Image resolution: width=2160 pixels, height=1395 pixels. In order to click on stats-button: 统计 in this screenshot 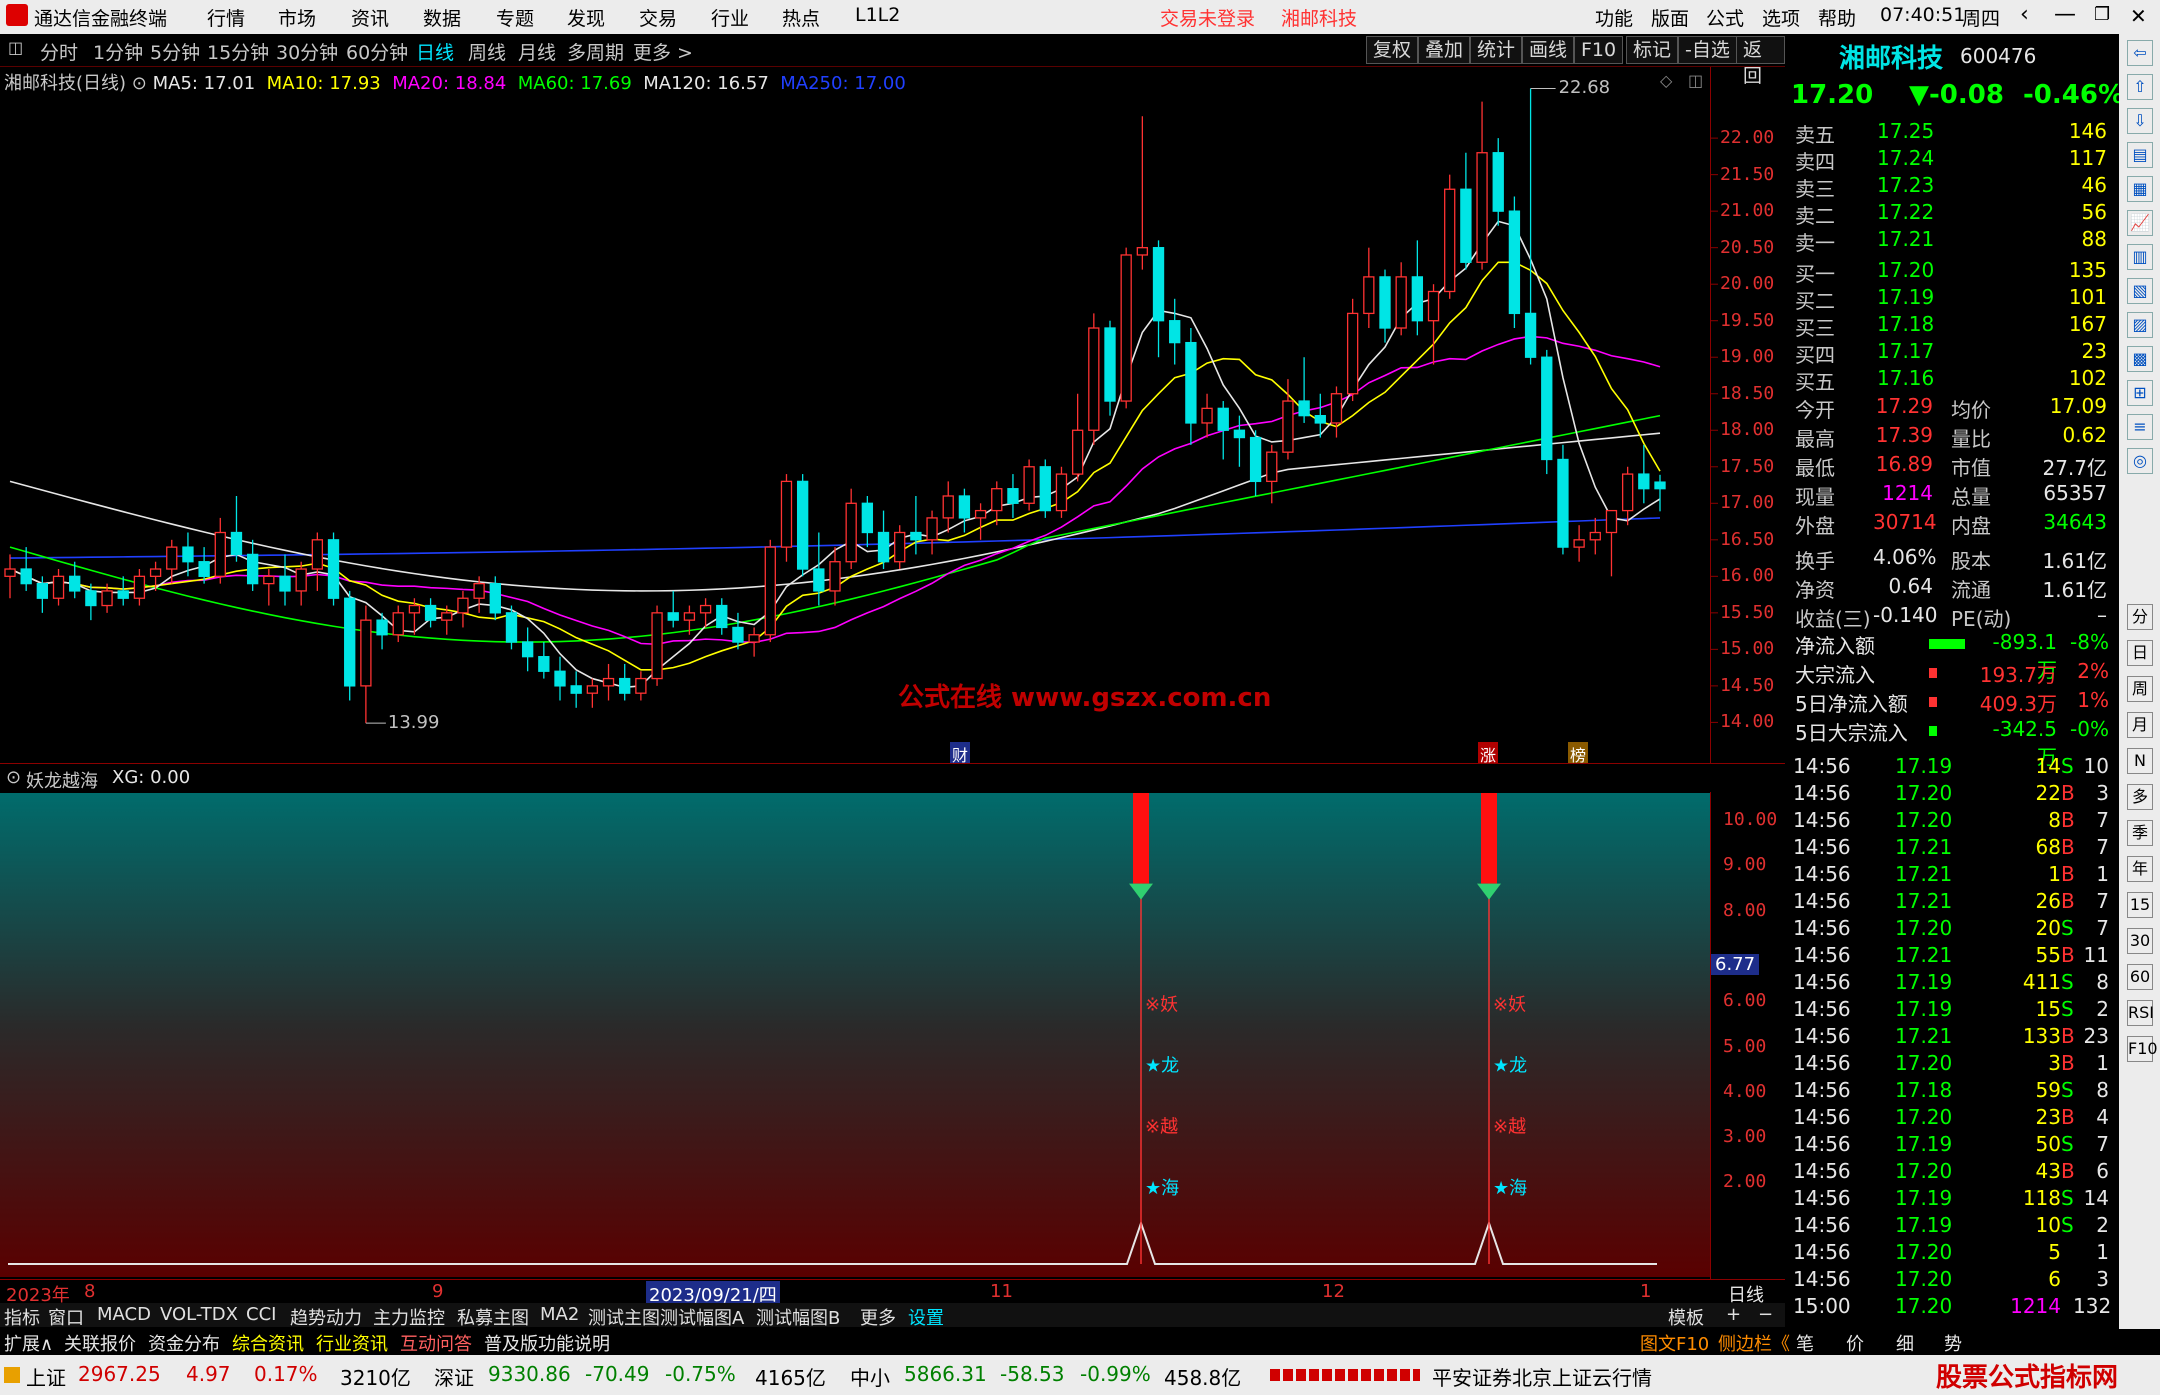, I will do `click(1496, 50)`.